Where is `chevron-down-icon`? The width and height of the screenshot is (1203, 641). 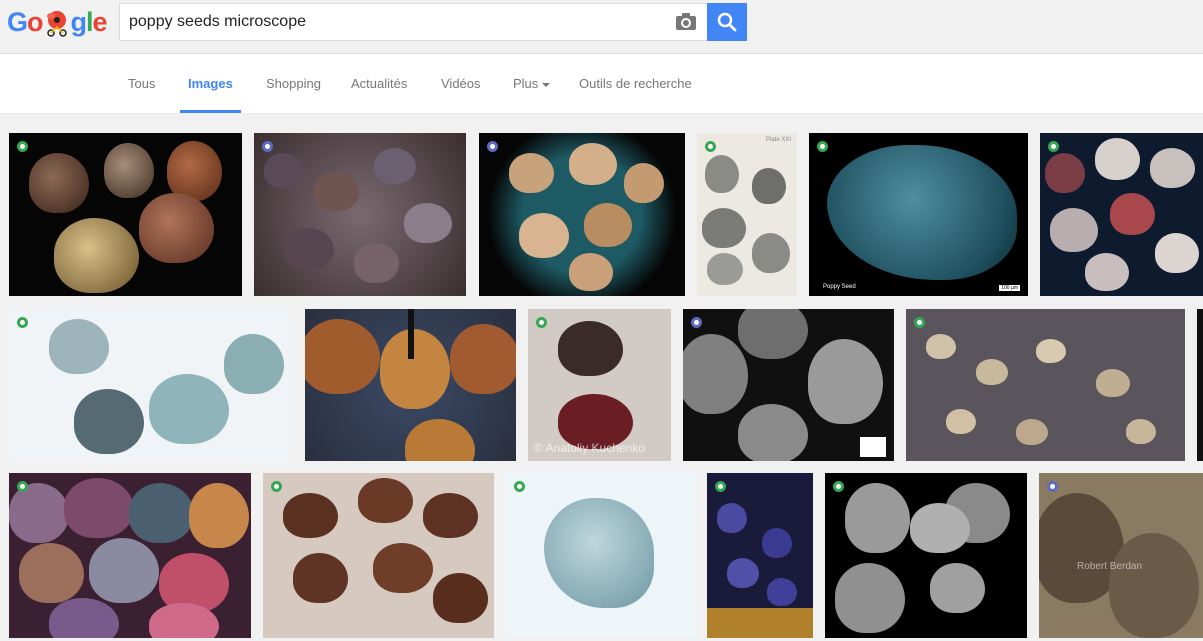
chevron-down-icon is located at coordinates (546, 84).